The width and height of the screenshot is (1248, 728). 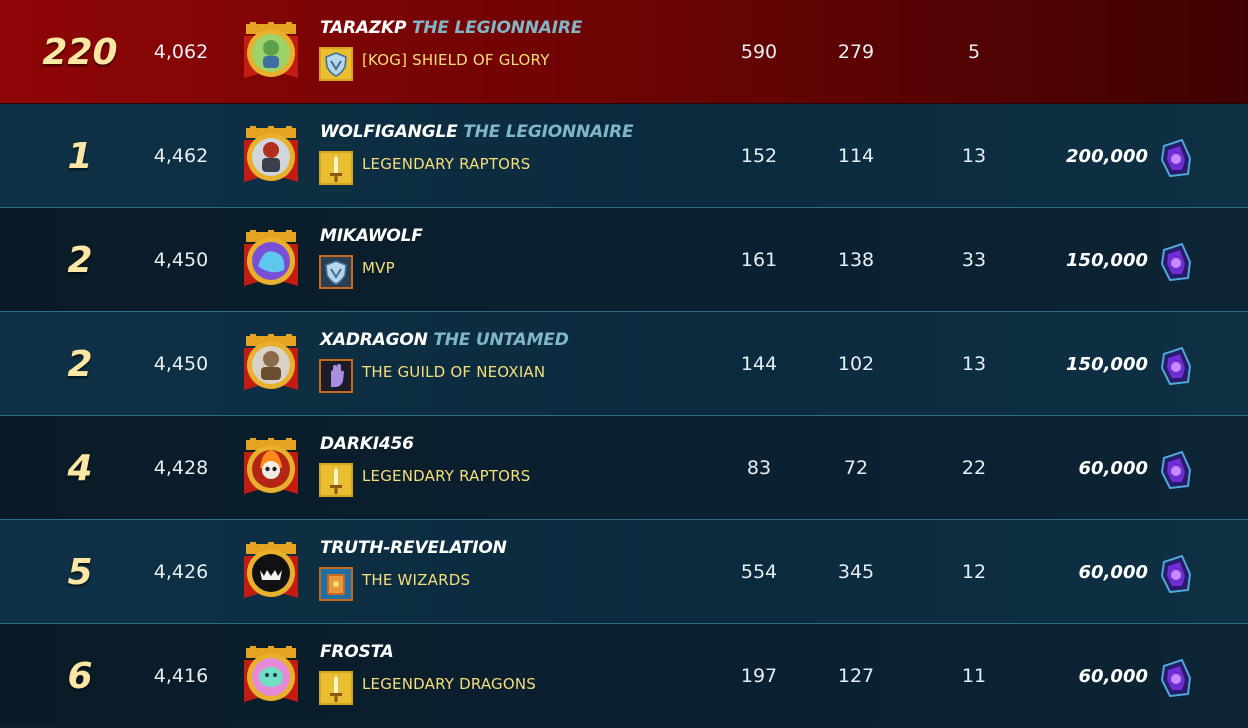 I want to click on guild-name: THE WIZARDS, so click(x=416, y=580).